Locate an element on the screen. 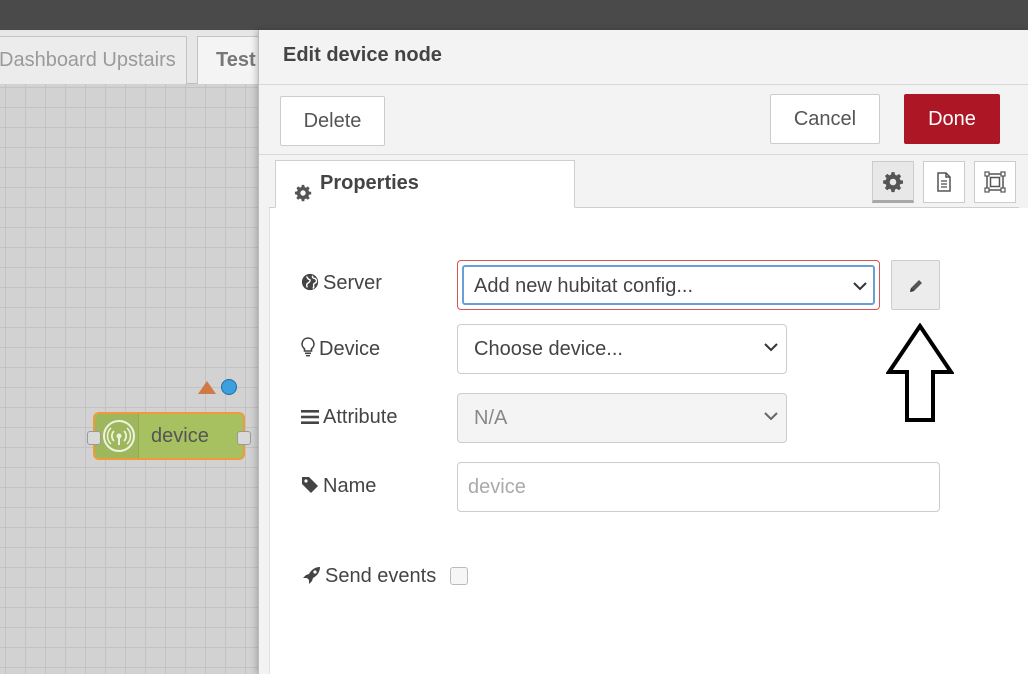 The height and width of the screenshot is (674, 1028). node-icon-area is located at coordinates (117, 436).